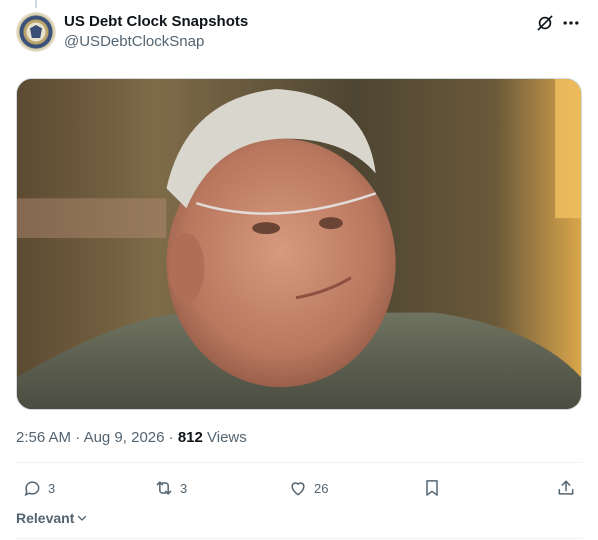 This screenshot has height=540, width=598. Describe the element at coordinates (32, 488) in the screenshot. I see `reply-icon` at that location.